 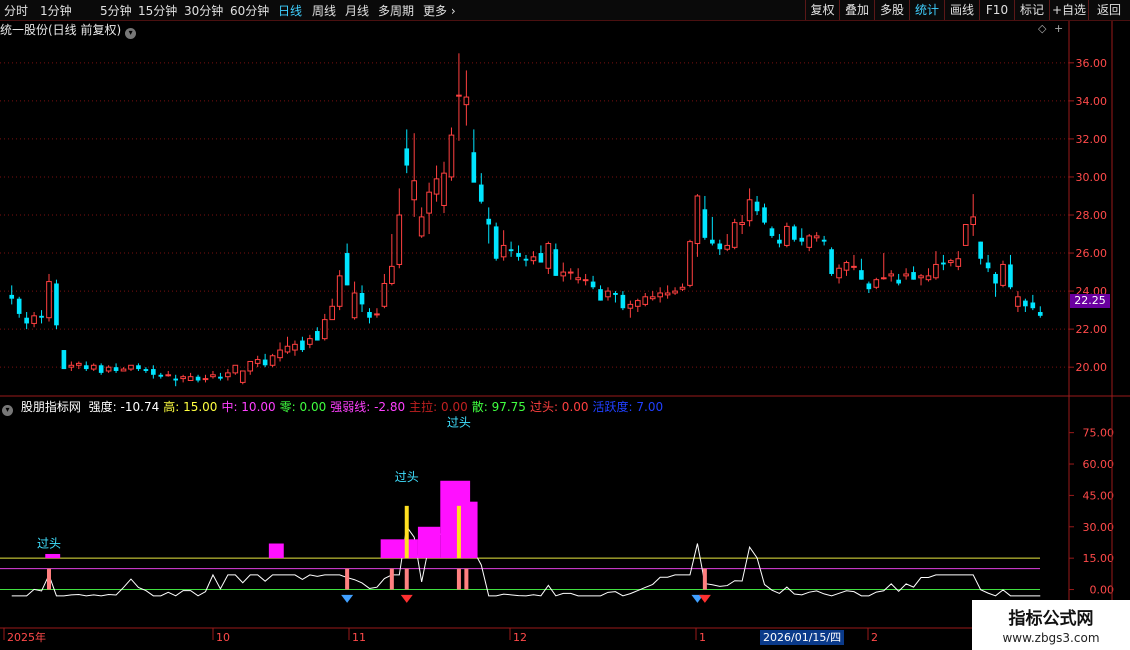 What do you see at coordinates (1108, 10) in the screenshot?
I see `btn-back: 返回` at bounding box center [1108, 10].